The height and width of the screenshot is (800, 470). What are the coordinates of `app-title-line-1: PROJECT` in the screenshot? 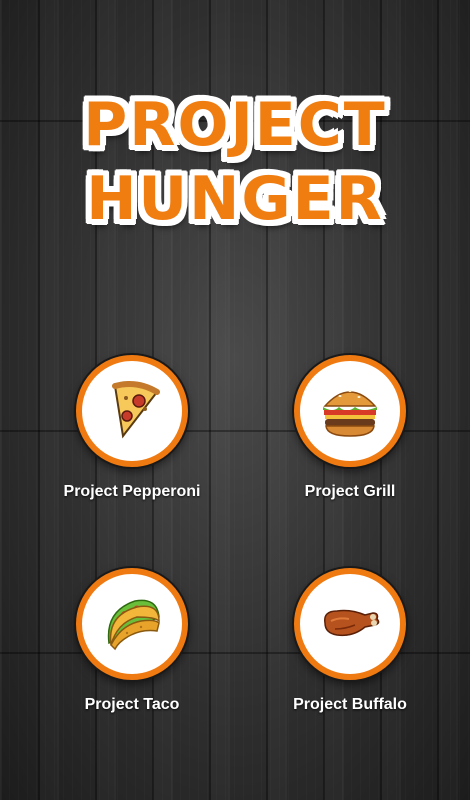 It's located at (235, 125).